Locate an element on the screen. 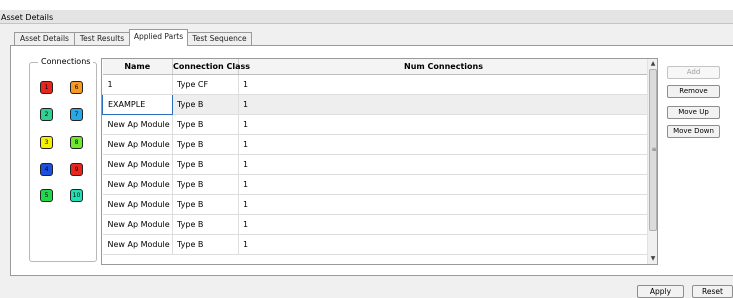 This screenshot has height=298, width=733. window-top-strip is located at coordinates (366, 5).